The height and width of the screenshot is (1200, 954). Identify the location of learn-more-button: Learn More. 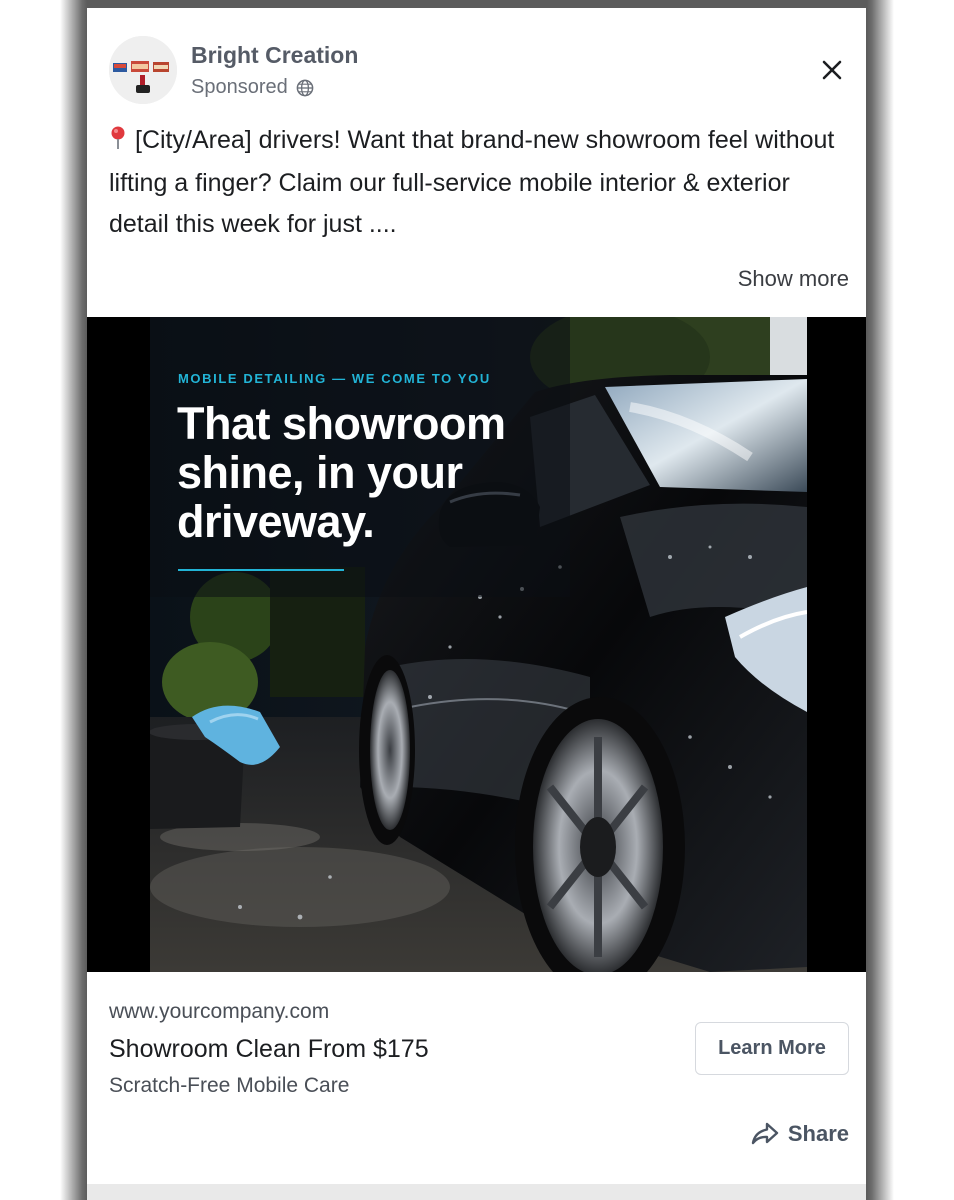
(772, 1048).